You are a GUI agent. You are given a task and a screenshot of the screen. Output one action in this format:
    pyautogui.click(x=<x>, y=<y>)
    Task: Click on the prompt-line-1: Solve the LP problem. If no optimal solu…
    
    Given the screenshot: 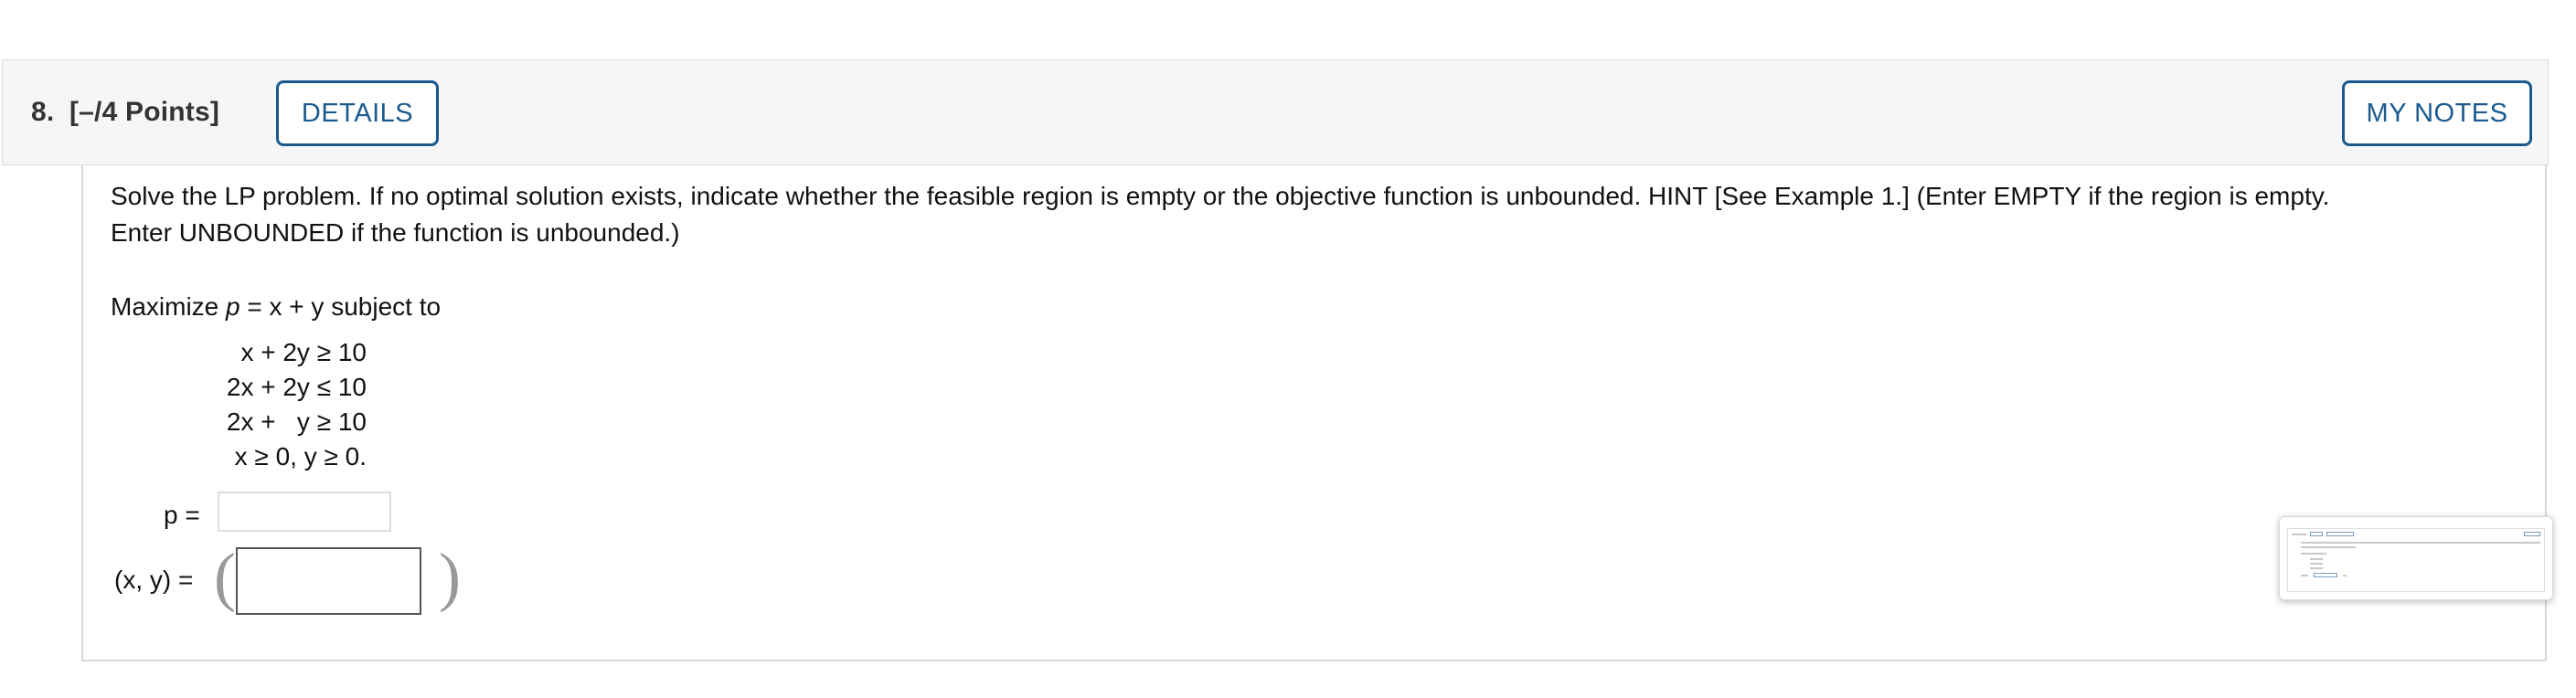 What is the action you would take?
    pyautogui.click(x=1221, y=196)
    